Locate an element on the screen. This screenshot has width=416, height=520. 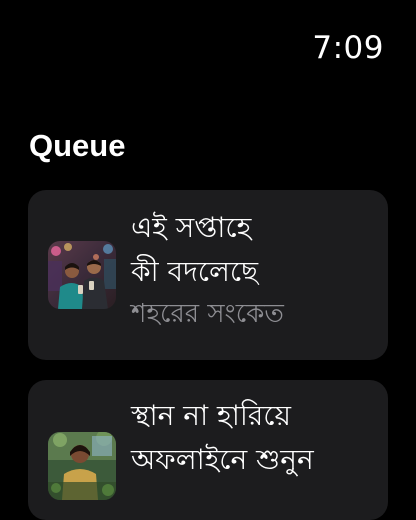
podcast-name: শহরের সংকেত is located at coordinates (207, 314).